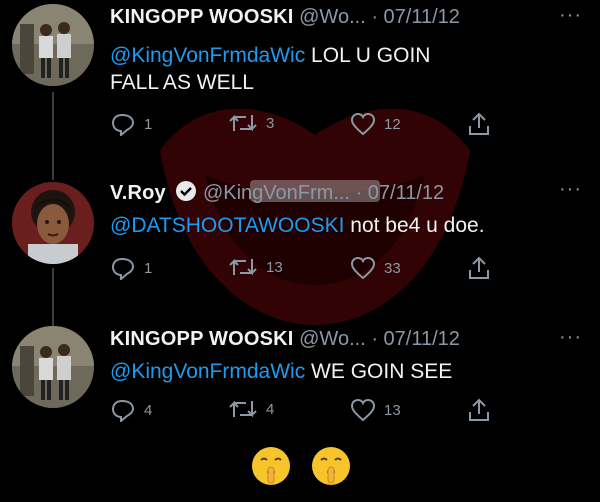 The image size is (600, 502). Describe the element at coordinates (270, 123) in the screenshot. I see `retweet-count: 3` at that location.